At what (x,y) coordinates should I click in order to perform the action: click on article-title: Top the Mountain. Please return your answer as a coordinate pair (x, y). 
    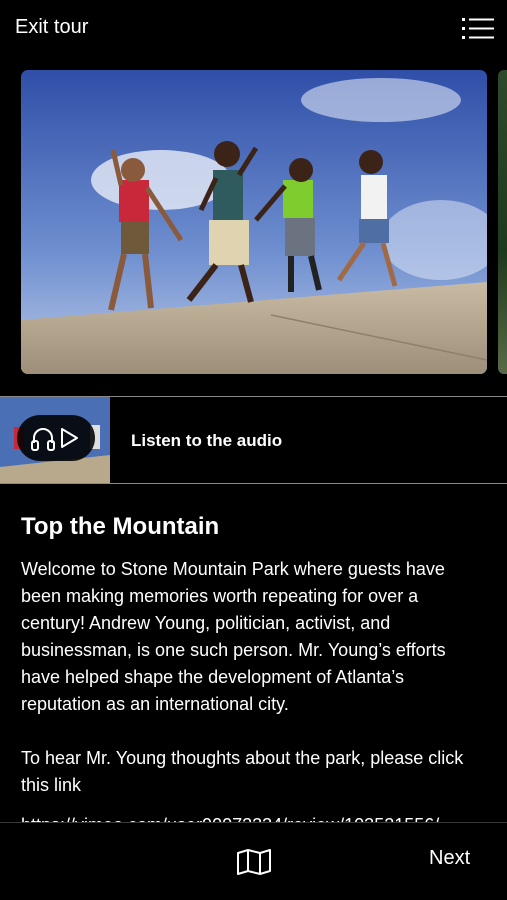
    Looking at the image, I should click on (120, 526).